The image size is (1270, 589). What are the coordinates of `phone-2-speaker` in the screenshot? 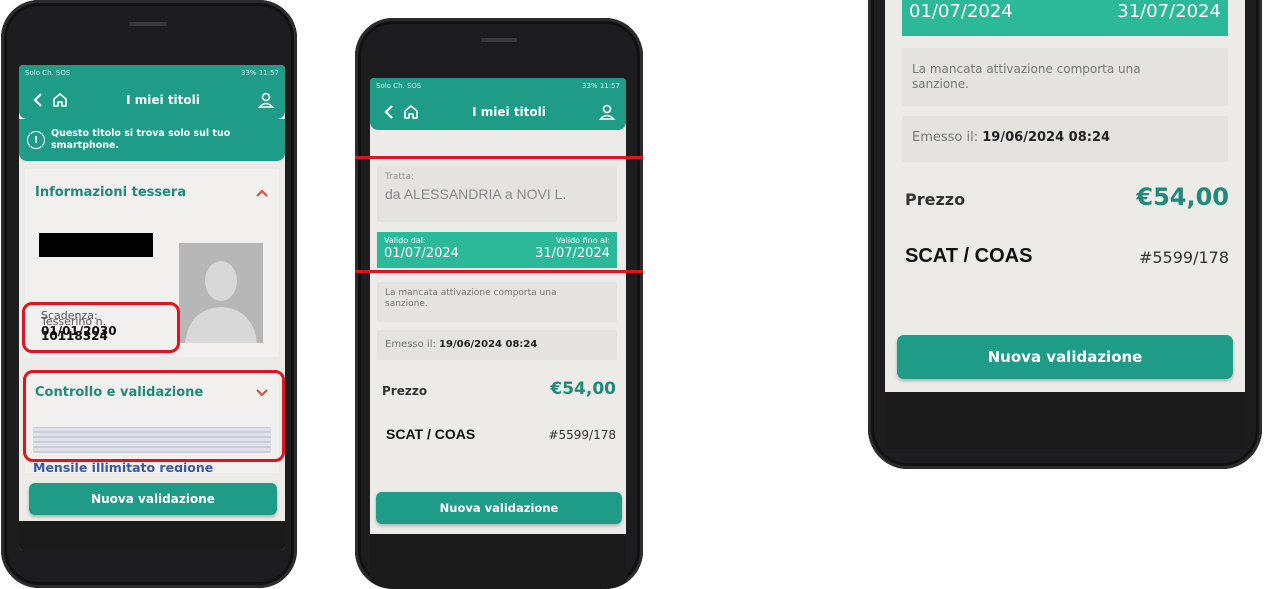 It's located at (499, 40).